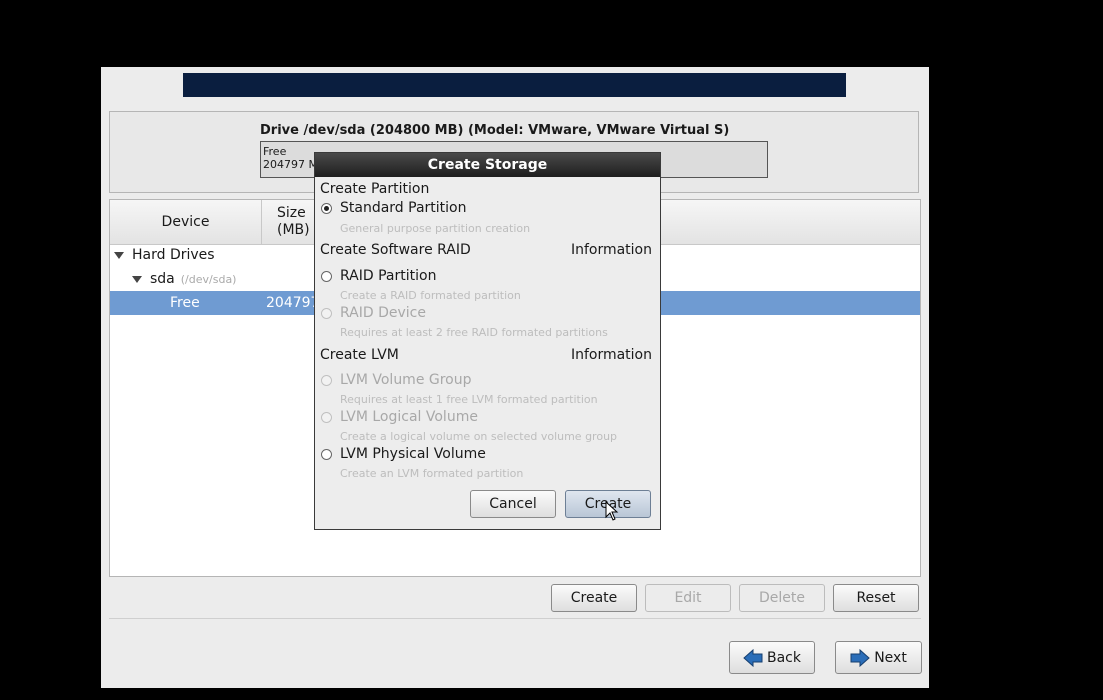 The width and height of the screenshot is (1103, 700). What do you see at coordinates (186, 222) in the screenshot?
I see `column-header-device: Device` at bounding box center [186, 222].